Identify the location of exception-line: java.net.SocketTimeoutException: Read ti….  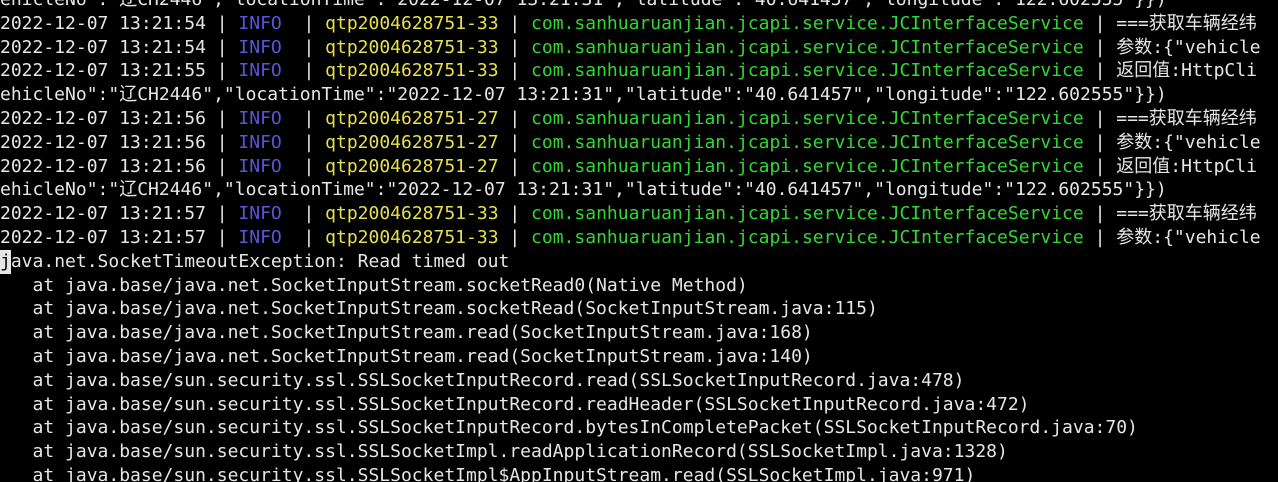
(639, 261).